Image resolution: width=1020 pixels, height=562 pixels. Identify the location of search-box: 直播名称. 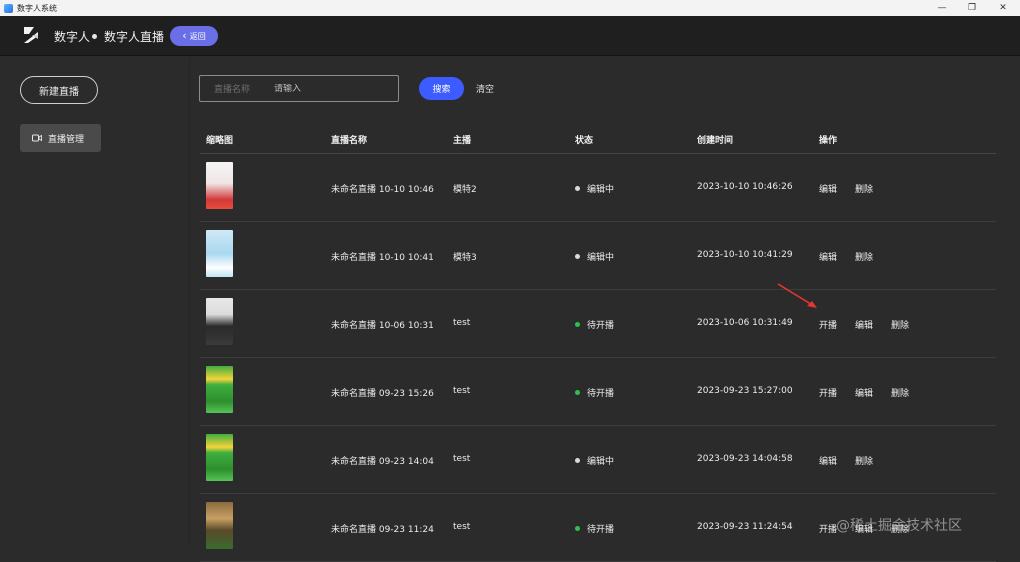
(299, 88).